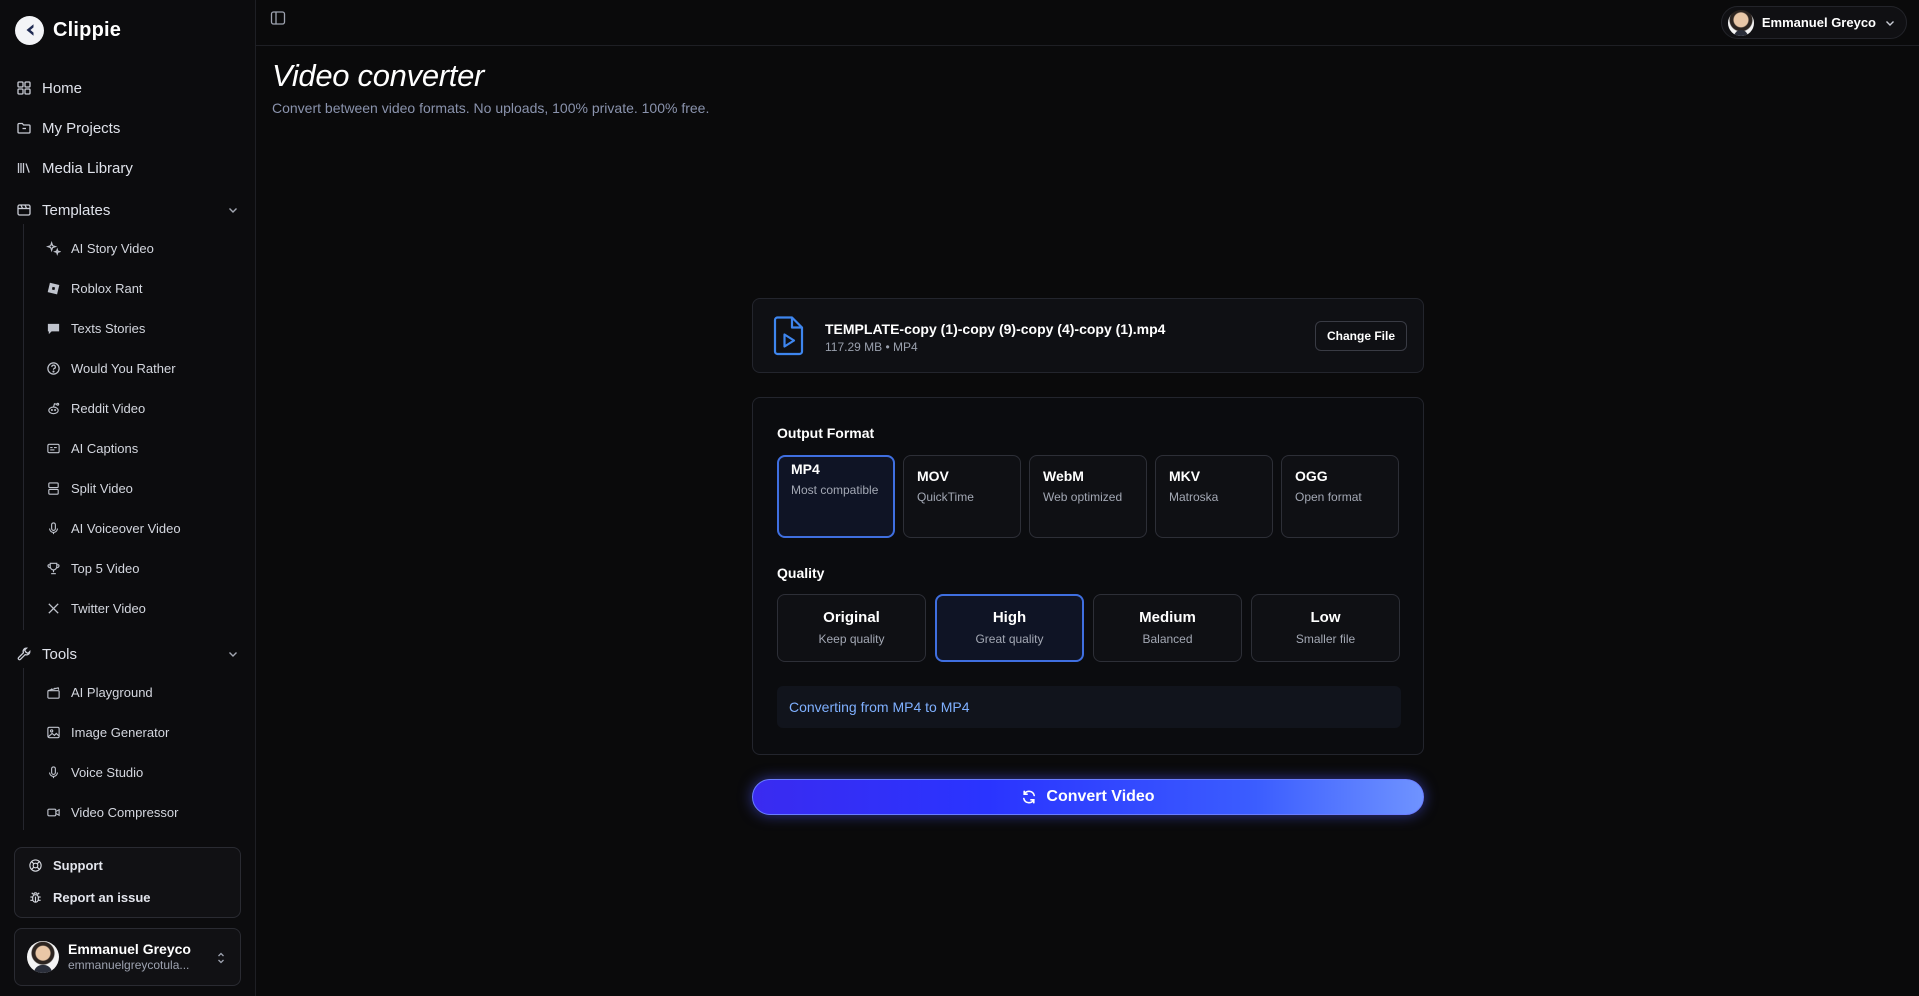 The height and width of the screenshot is (996, 1919). I want to click on format-option-webm: WebM Web optimized, so click(1088, 496).